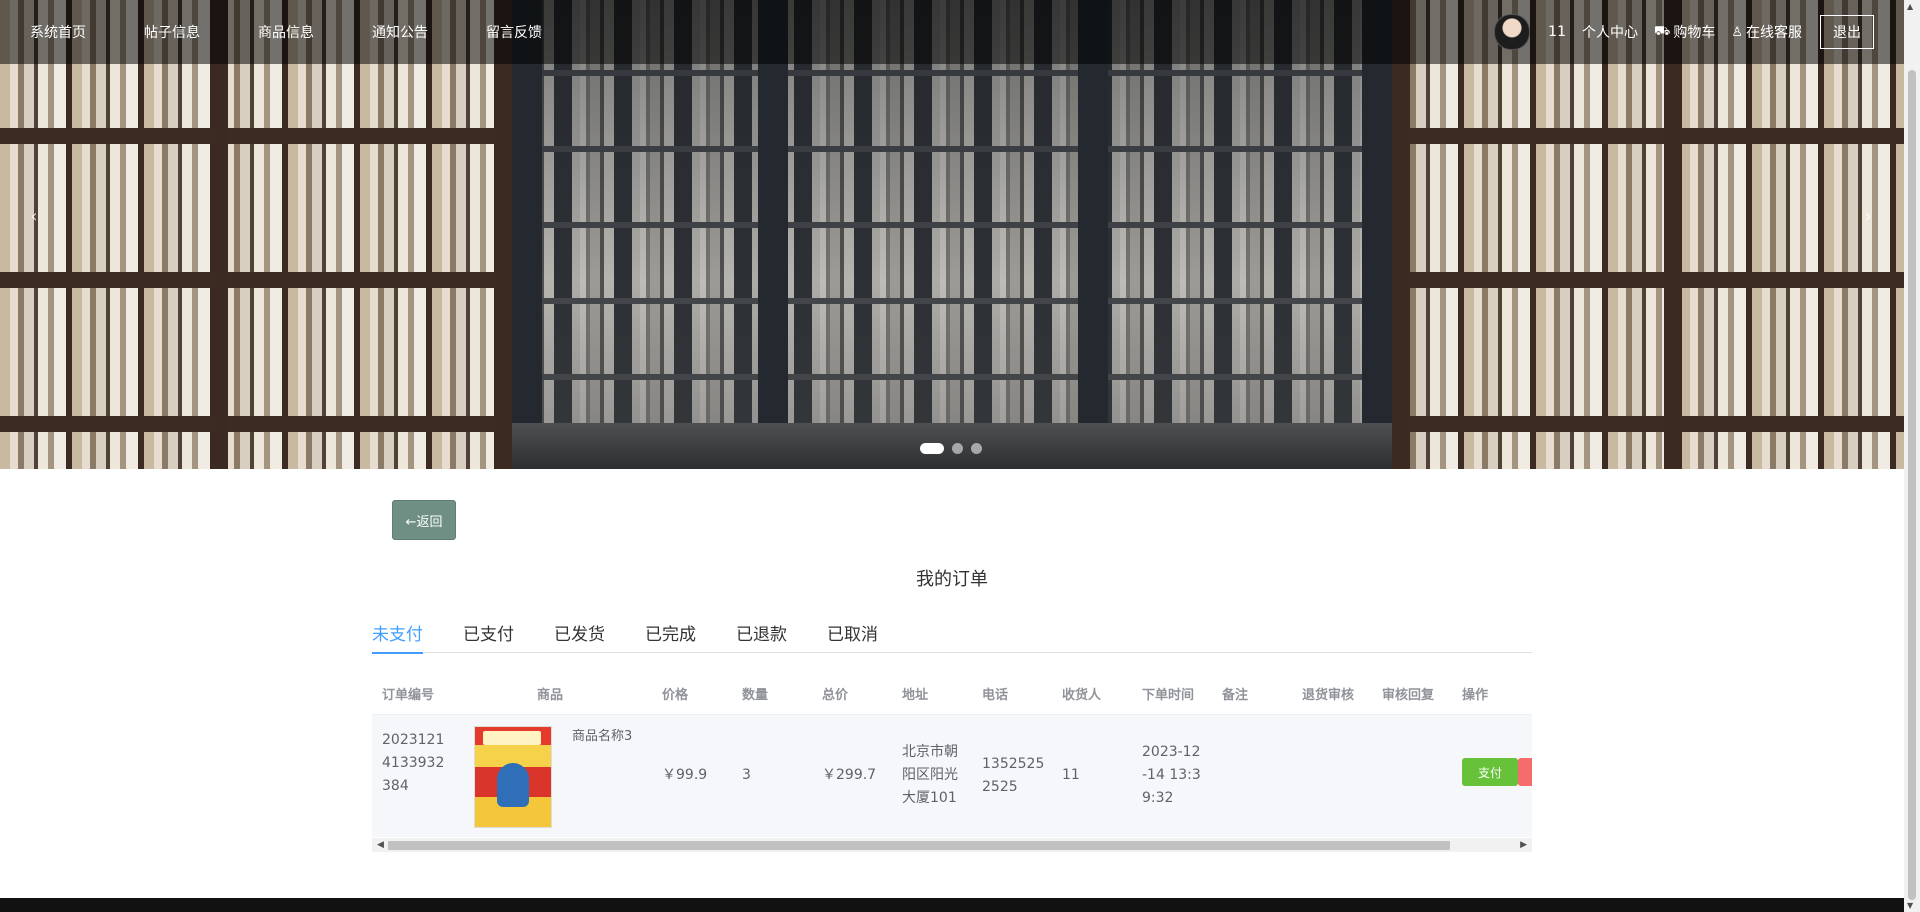  What do you see at coordinates (835, 695) in the screenshot?
I see `col-total: 总价` at bounding box center [835, 695].